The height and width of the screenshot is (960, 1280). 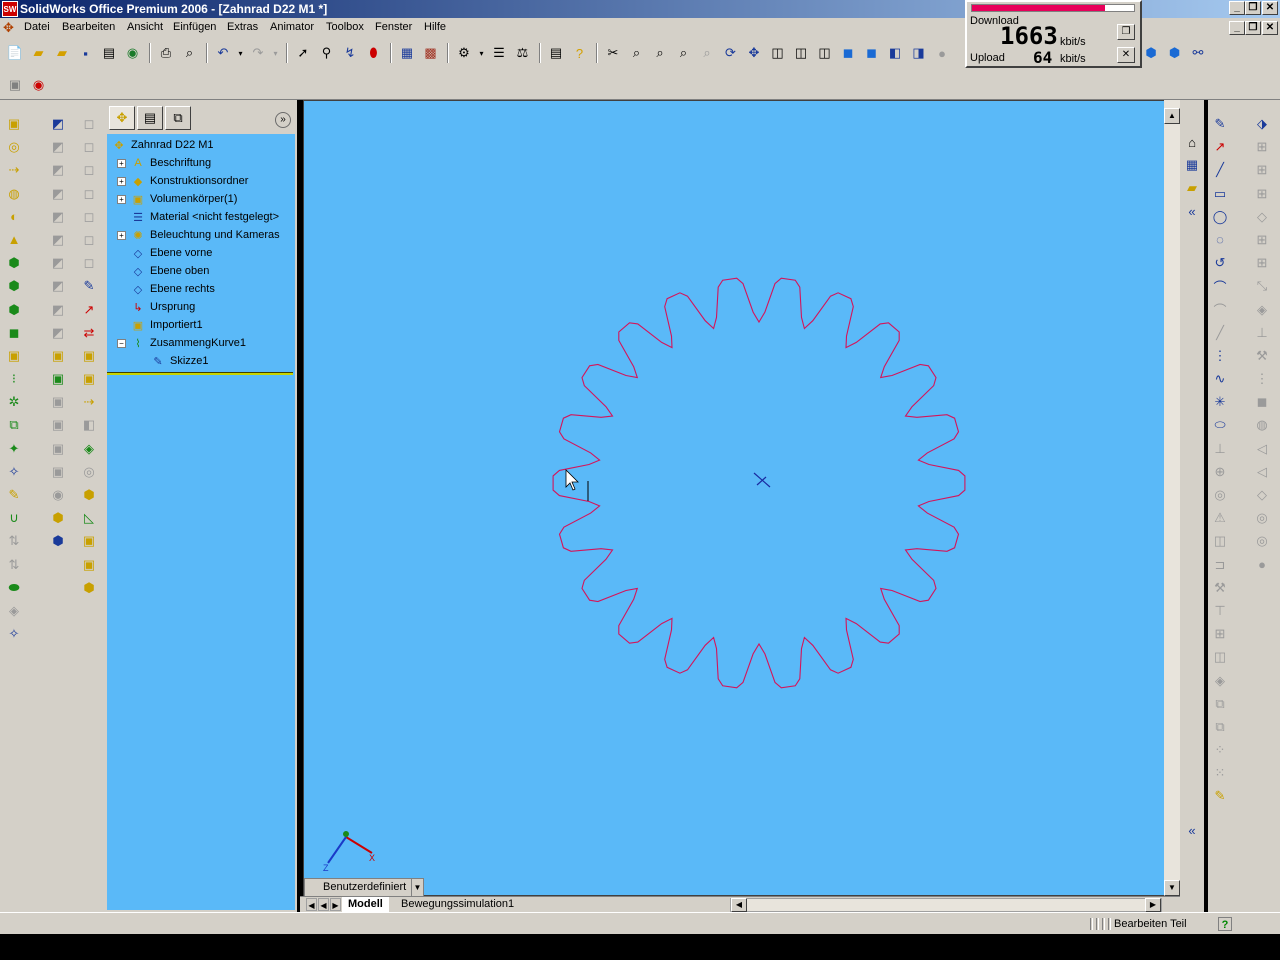 What do you see at coordinates (848, 53) in the screenshot?
I see `shaded-edges-icon: ◼` at bounding box center [848, 53].